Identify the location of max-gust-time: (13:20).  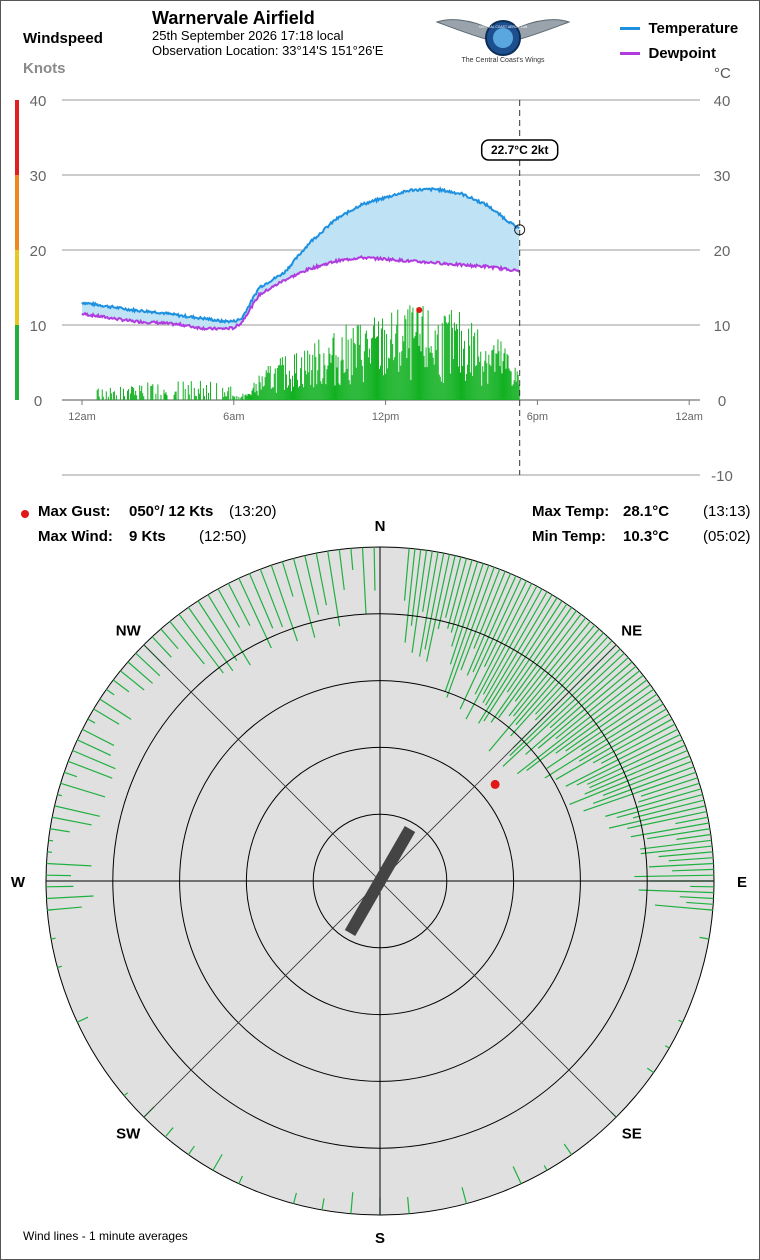
(253, 511).